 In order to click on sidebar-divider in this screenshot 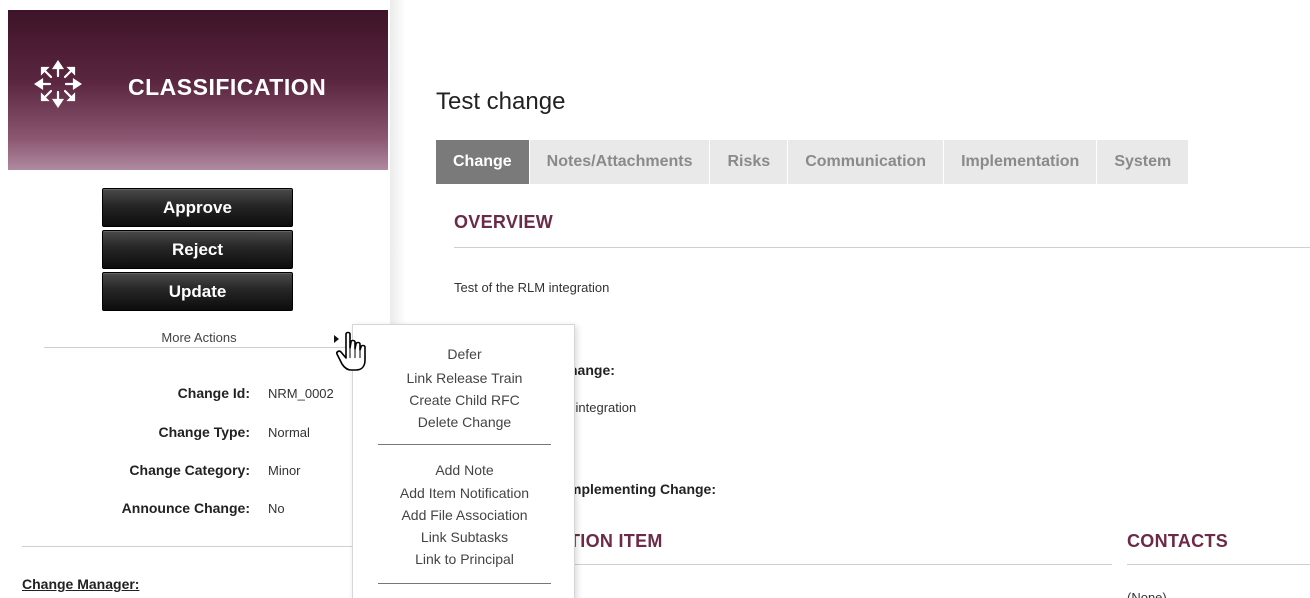, I will do `click(198, 546)`.